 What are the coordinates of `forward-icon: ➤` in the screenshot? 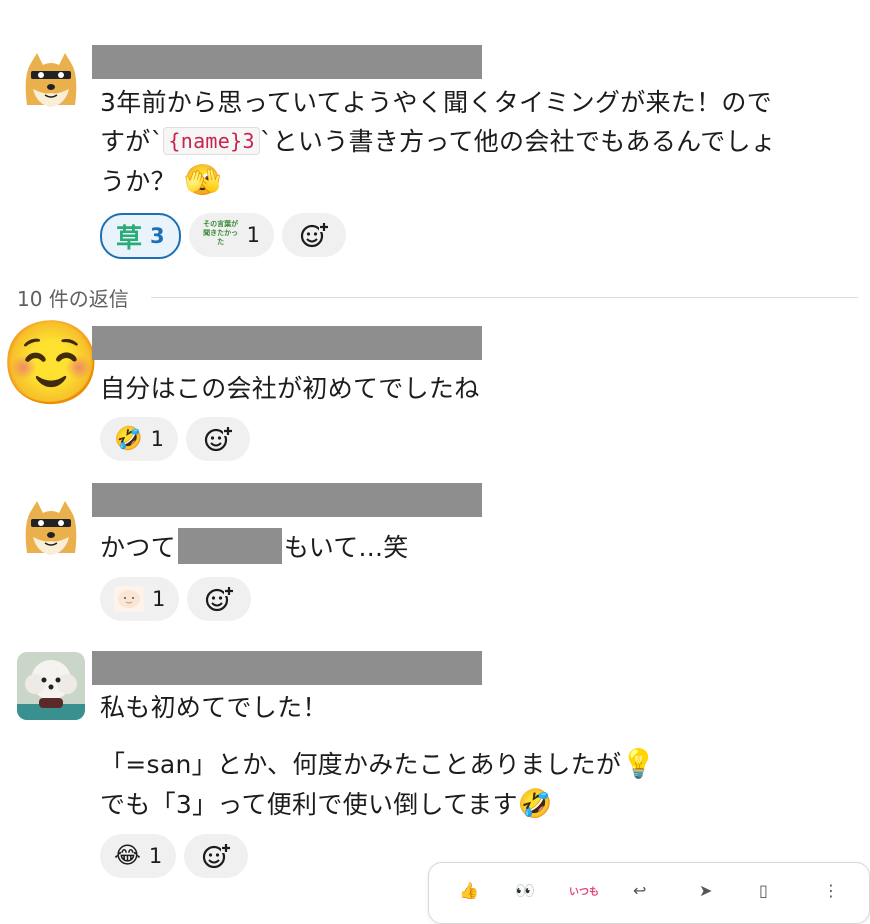 It's located at (705, 890).